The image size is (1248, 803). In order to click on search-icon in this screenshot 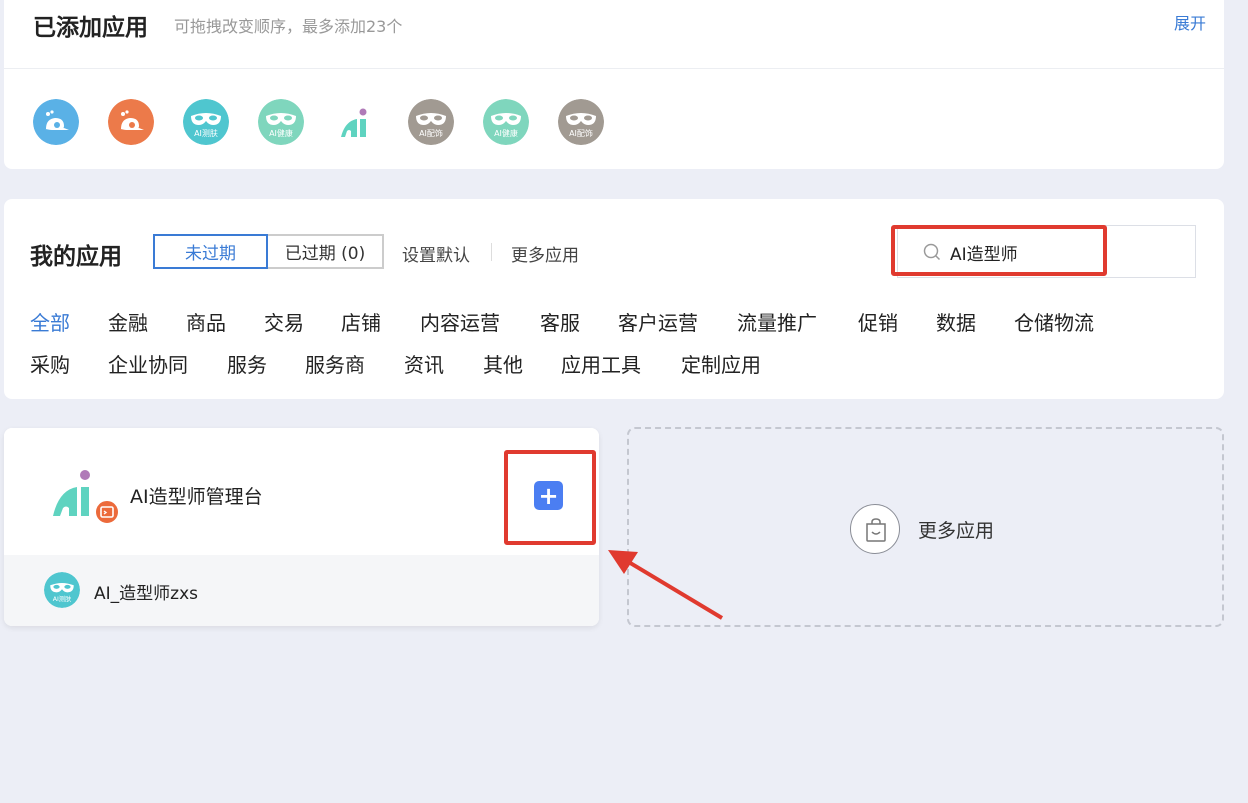, I will do `click(932, 252)`.